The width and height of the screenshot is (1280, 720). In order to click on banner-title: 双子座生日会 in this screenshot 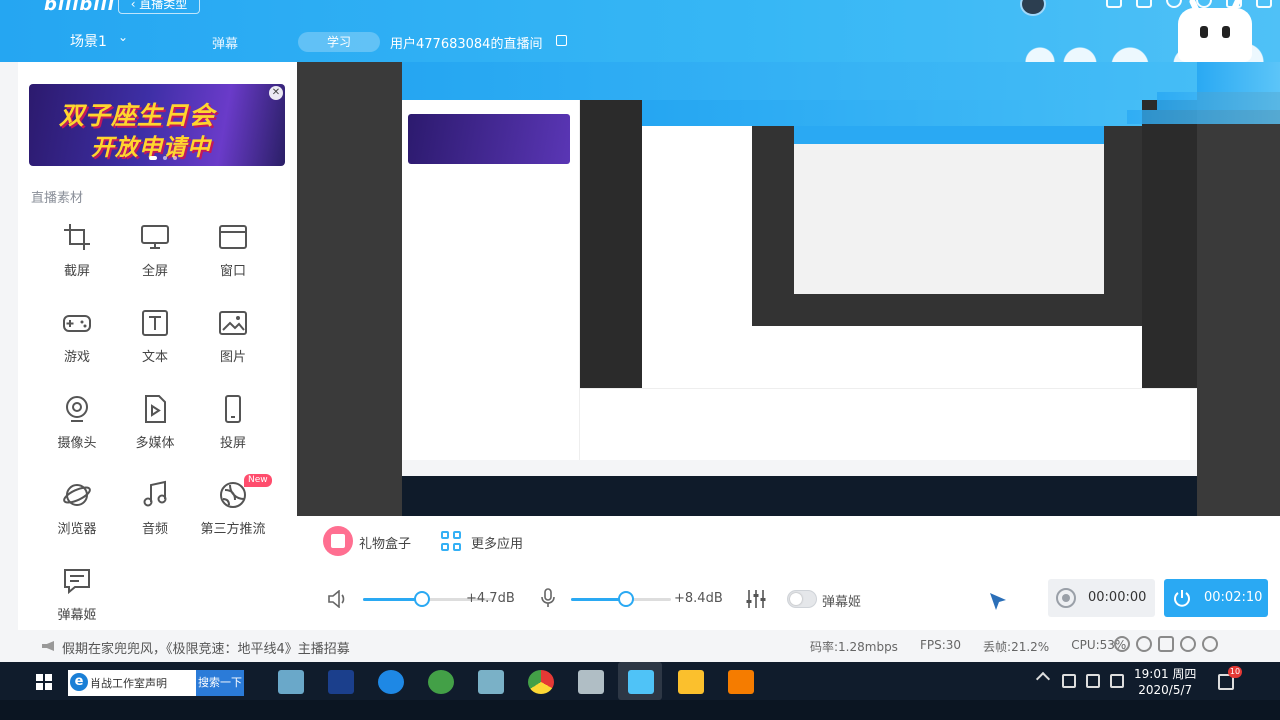, I will do `click(137, 115)`.